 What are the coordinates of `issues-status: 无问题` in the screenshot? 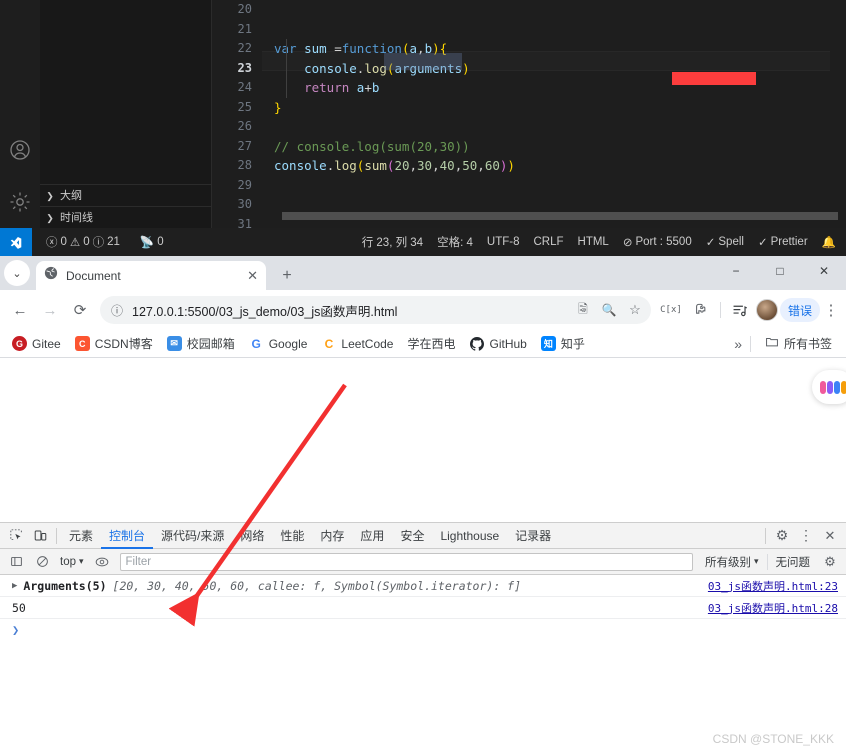 It's located at (793, 562).